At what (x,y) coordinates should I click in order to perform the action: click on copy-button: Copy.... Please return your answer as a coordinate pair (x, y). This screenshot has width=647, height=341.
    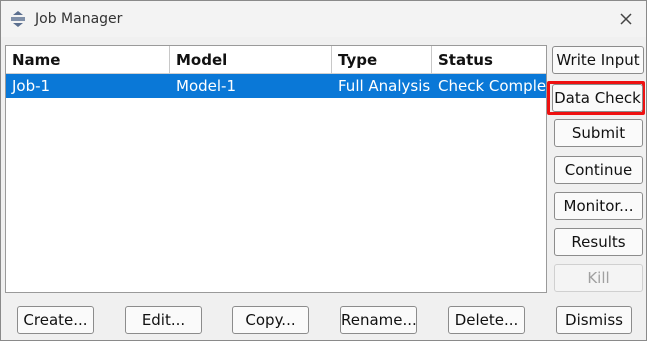
    Looking at the image, I should click on (270, 320).